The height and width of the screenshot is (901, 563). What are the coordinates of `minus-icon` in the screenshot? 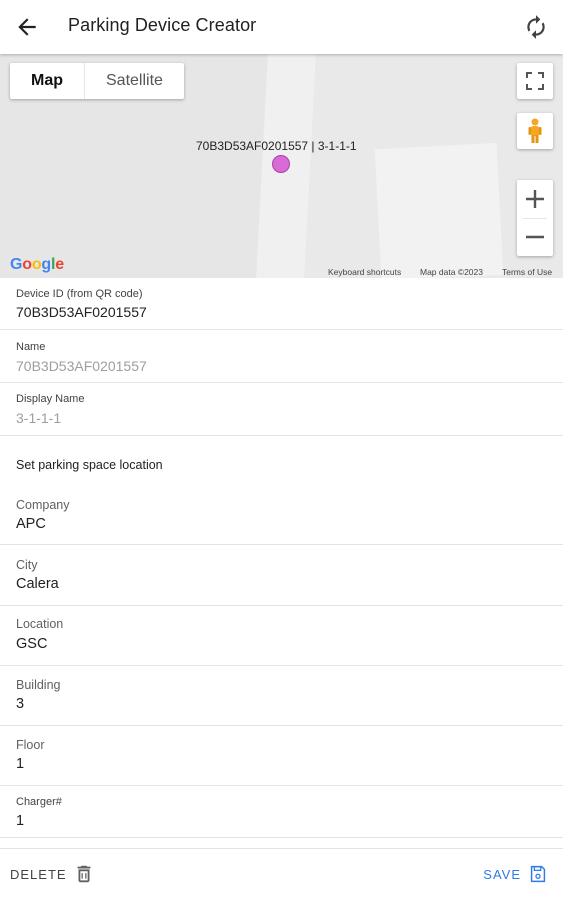 It's located at (535, 237).